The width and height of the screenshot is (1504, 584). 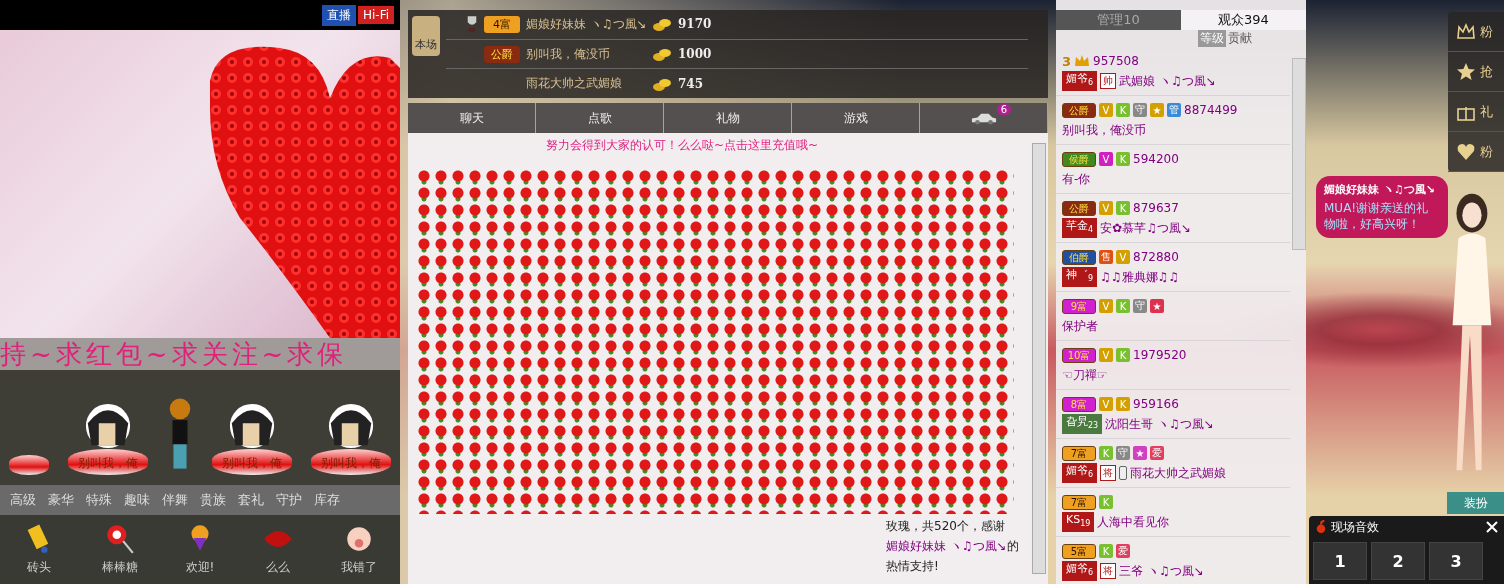 What do you see at coordinates (1475, 503) in the screenshot?
I see `dress-up-button: 装扮` at bounding box center [1475, 503].